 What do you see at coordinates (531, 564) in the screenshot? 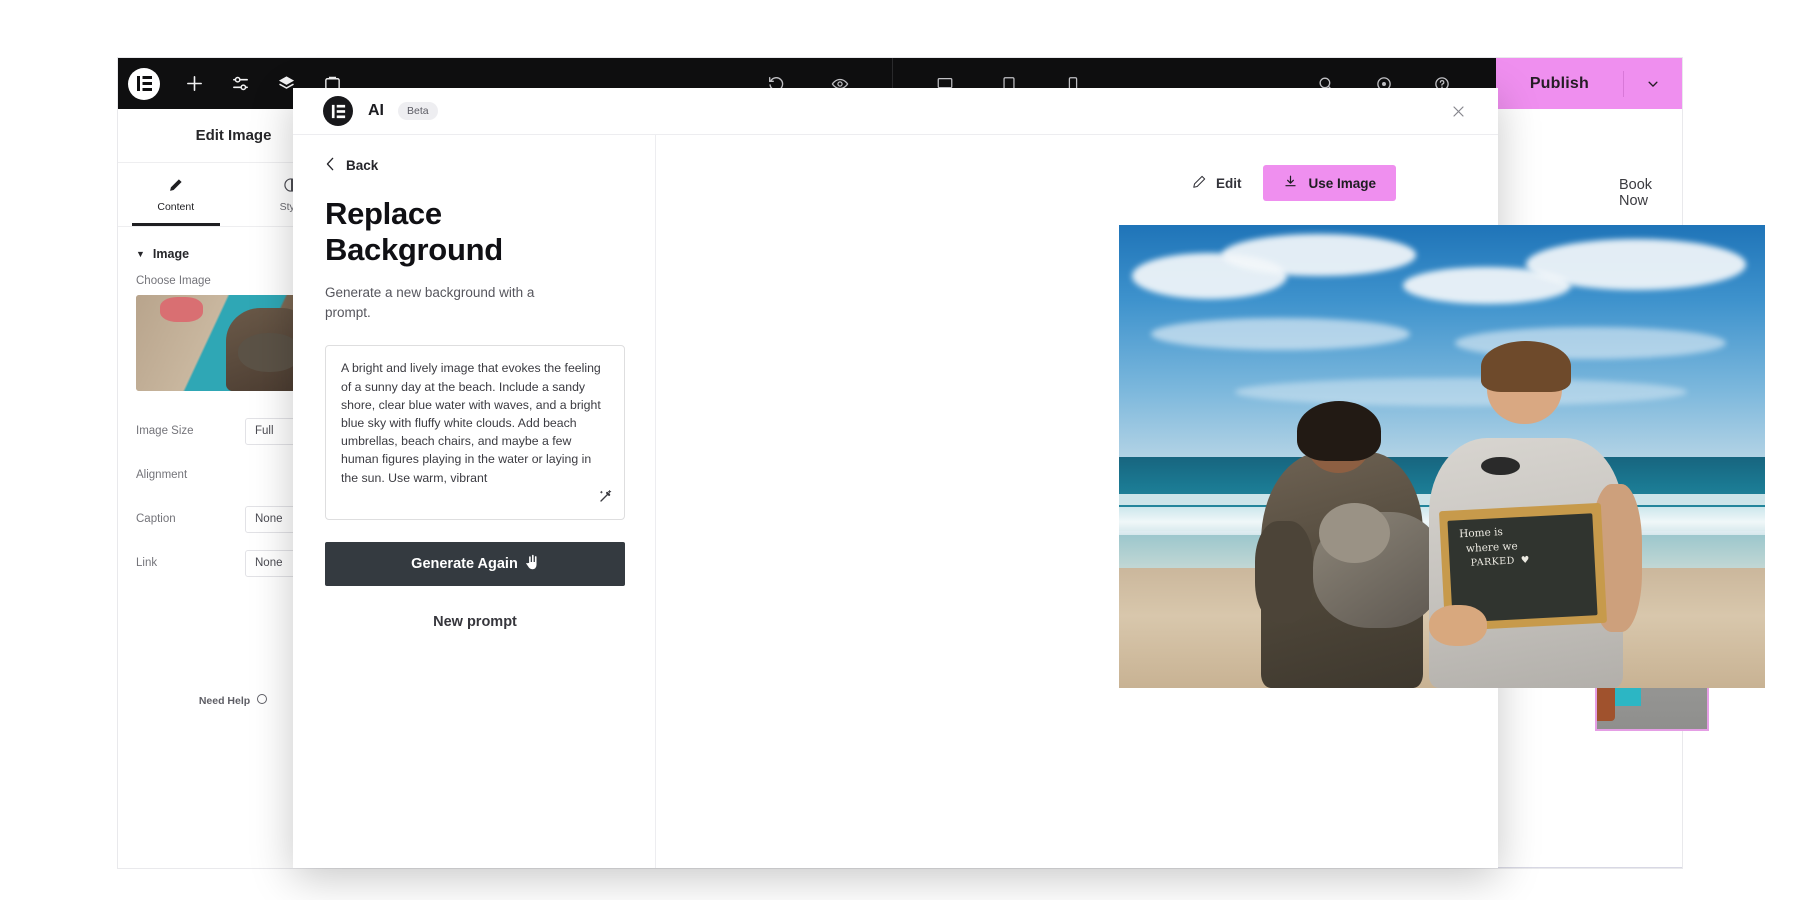
I see `pointing-hand-cursor` at bounding box center [531, 564].